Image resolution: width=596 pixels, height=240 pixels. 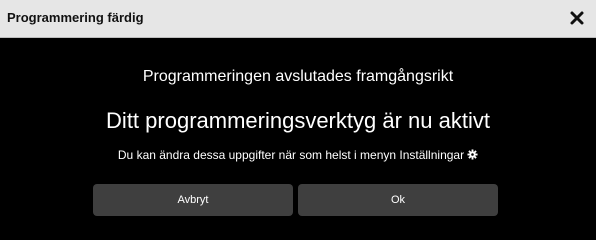 I want to click on active-message: Ditt programmeringsverktyg är nu aktivt, so click(x=298, y=120).